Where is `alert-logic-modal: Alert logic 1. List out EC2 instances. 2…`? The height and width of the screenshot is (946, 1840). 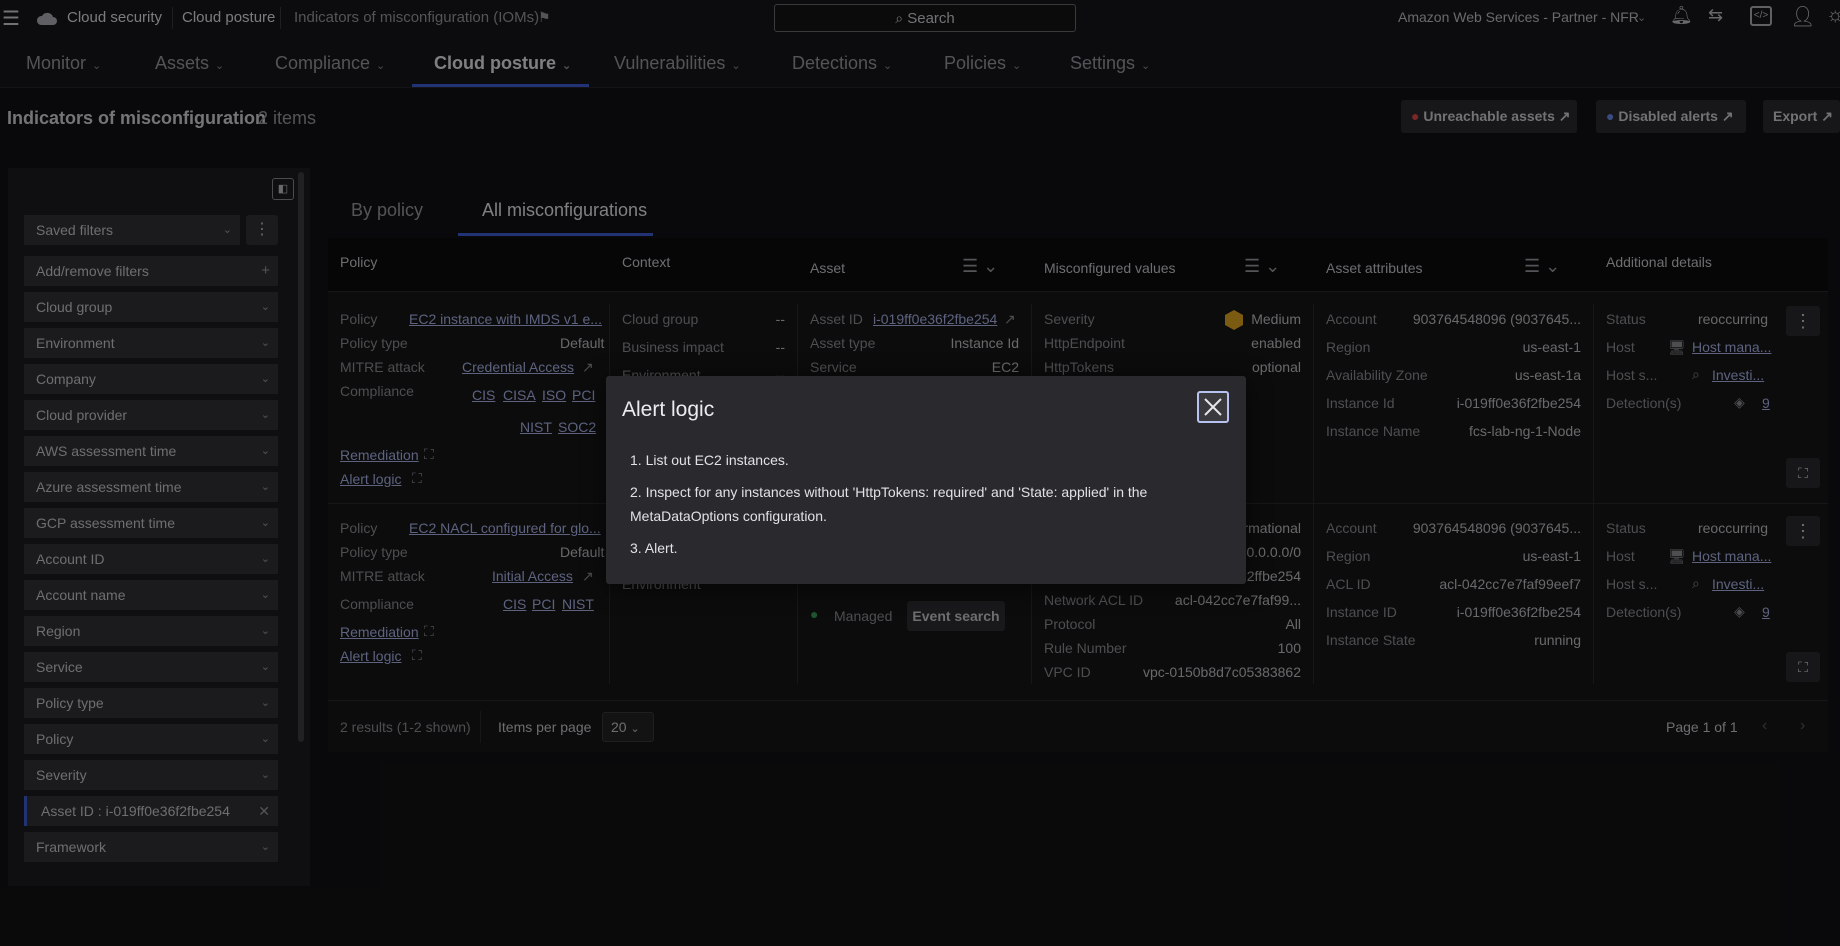 alert-logic-modal: Alert logic 1. List out EC2 instances. 2… is located at coordinates (926, 480).